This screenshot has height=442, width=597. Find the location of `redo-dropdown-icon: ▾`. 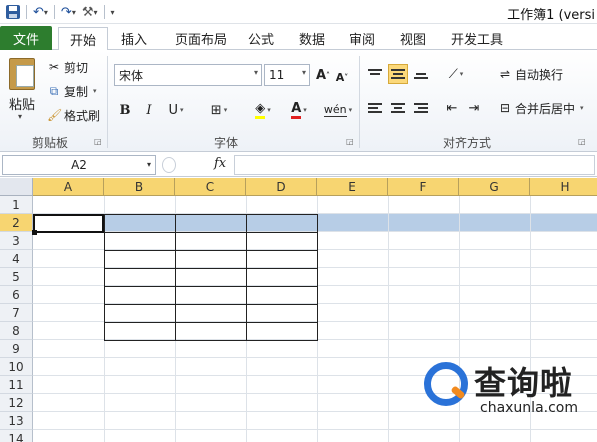

redo-dropdown-icon: ▾ is located at coordinates (74, 12).